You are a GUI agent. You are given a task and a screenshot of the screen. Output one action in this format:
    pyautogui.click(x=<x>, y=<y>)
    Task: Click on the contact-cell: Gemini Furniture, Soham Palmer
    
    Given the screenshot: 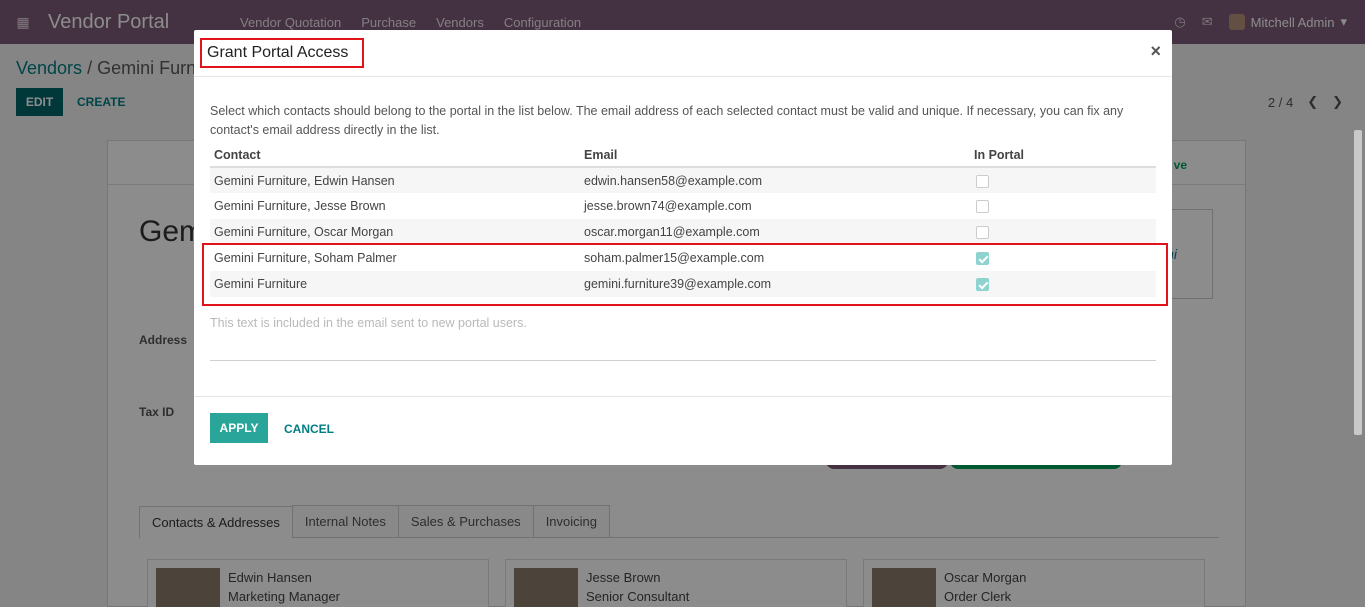 What is the action you would take?
    pyautogui.click(x=395, y=258)
    